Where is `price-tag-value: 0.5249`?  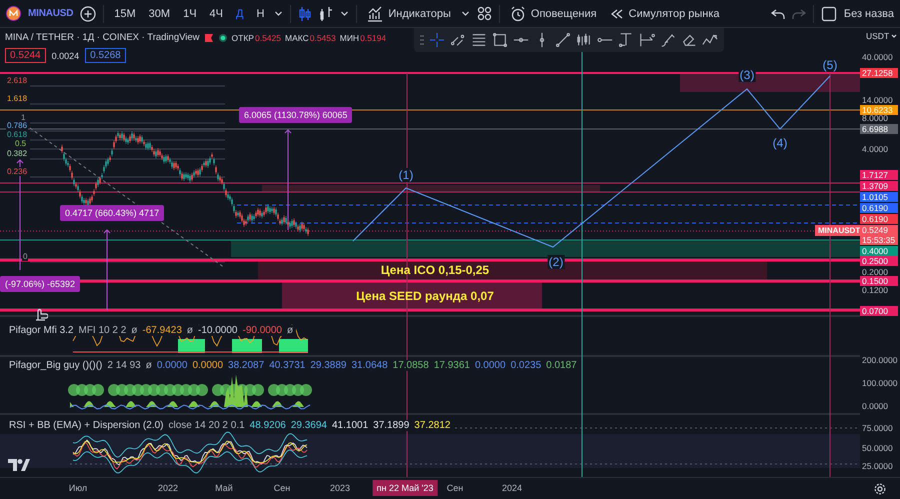
price-tag-value: 0.5249 is located at coordinates (875, 230).